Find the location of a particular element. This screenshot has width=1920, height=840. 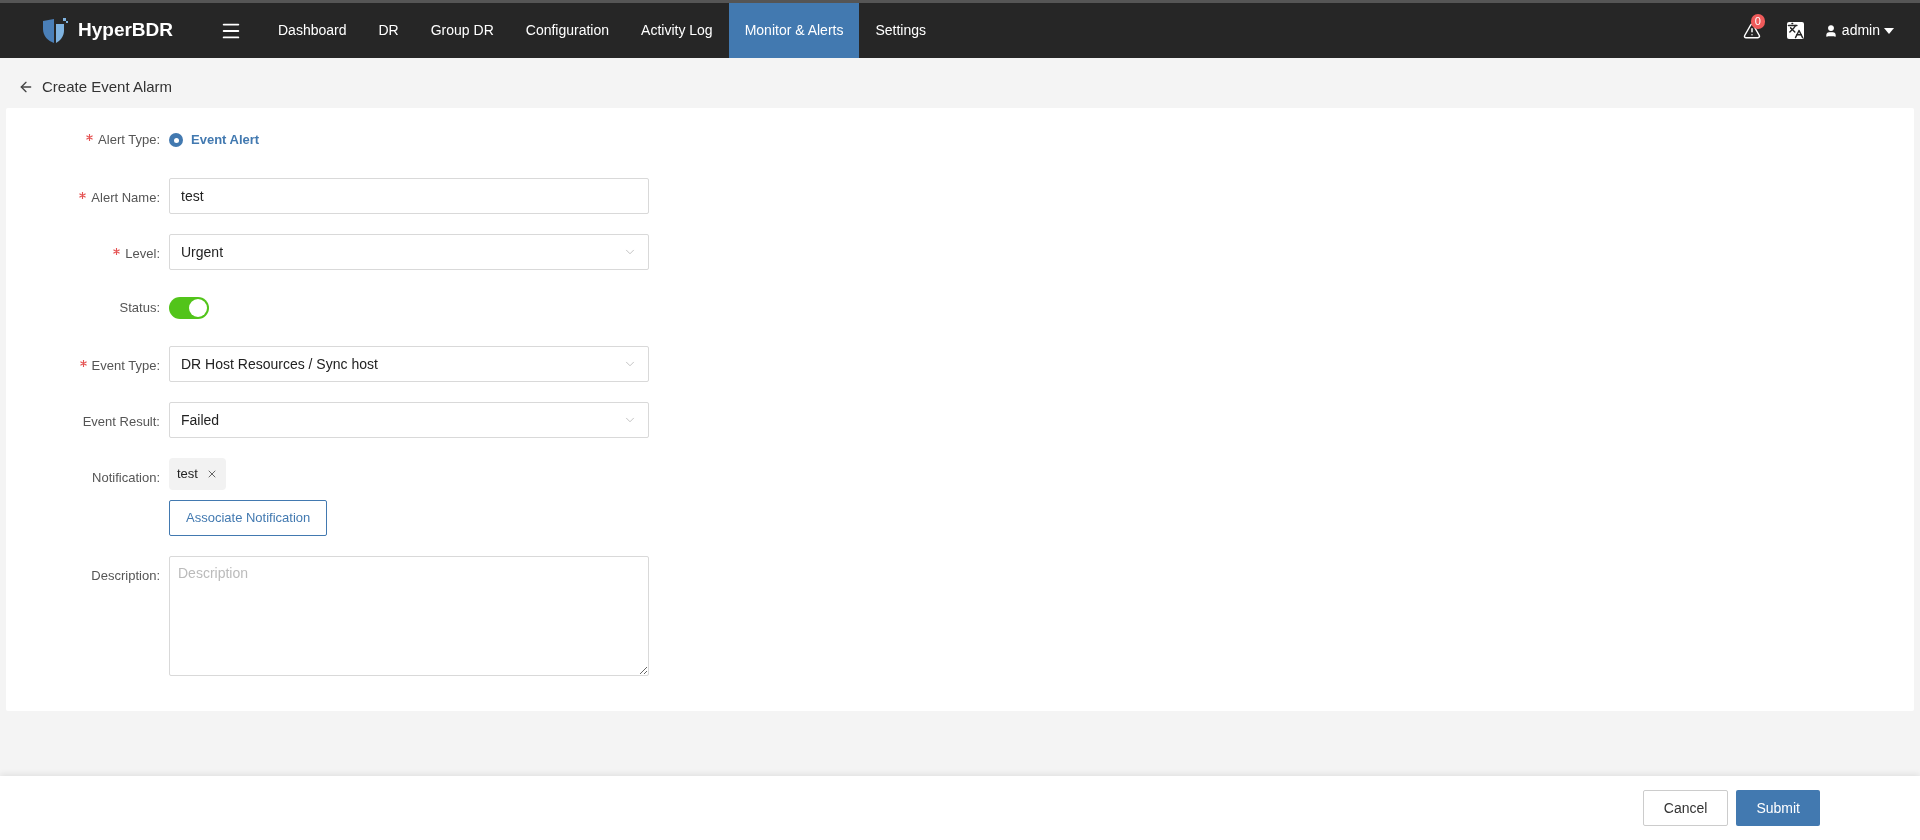

nav-tab: Group DR is located at coordinates (462, 30).